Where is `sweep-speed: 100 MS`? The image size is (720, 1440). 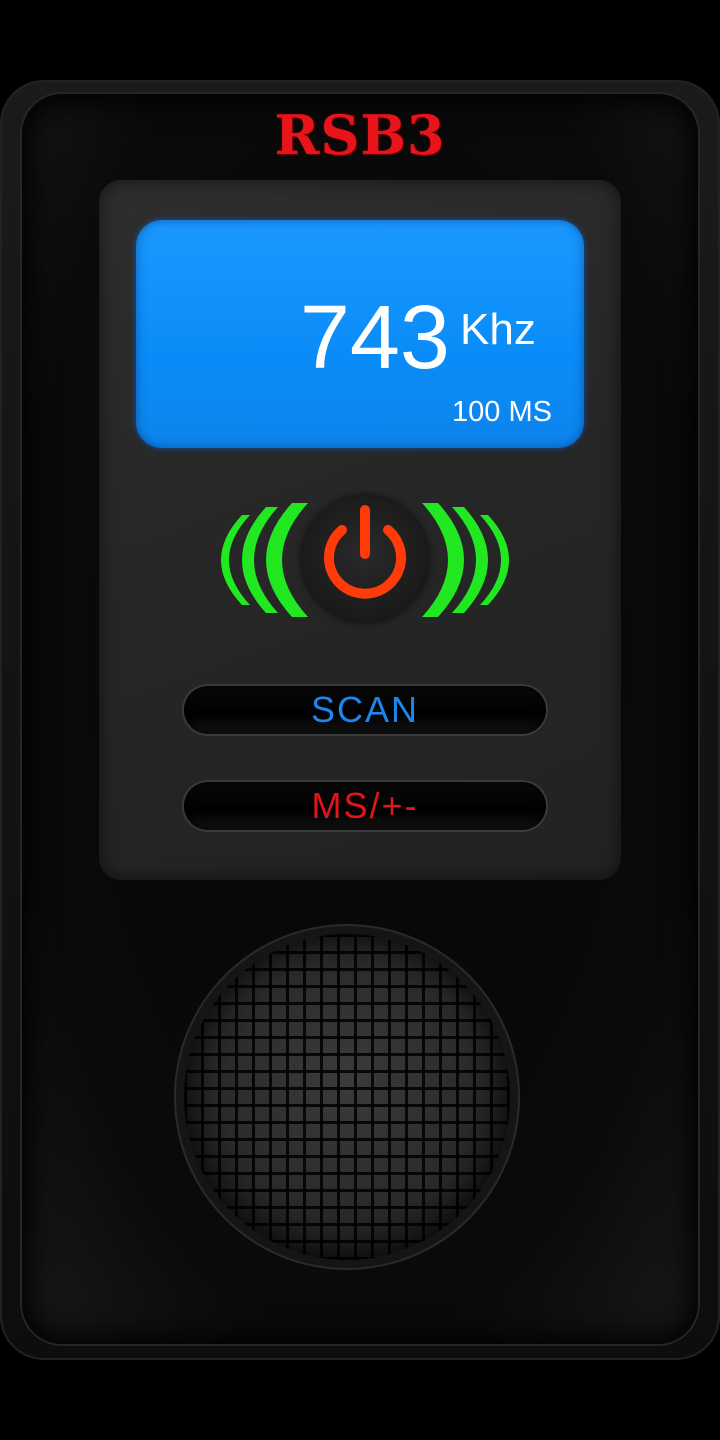
sweep-speed: 100 MS is located at coordinates (502, 412).